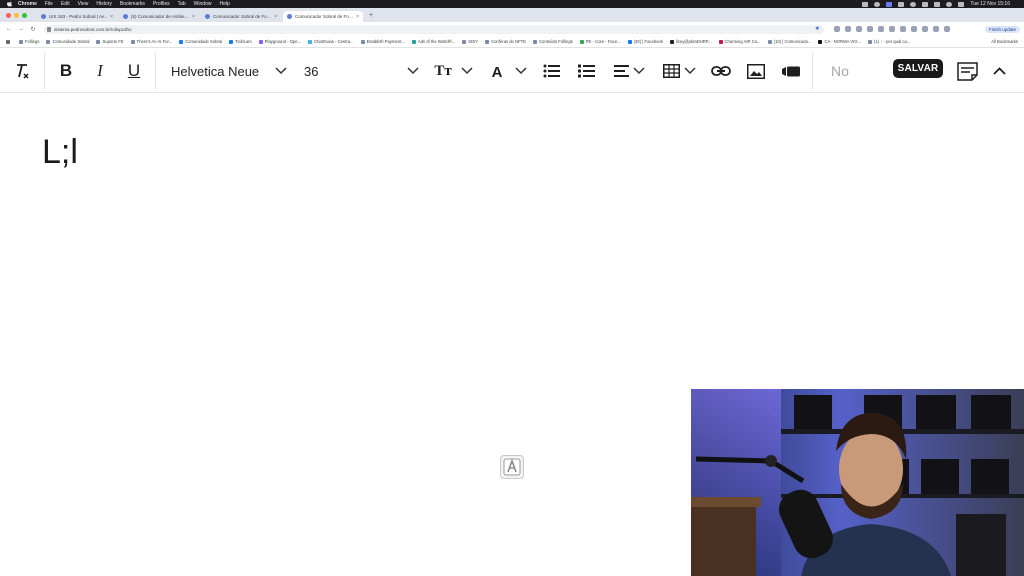 This screenshot has width=1024, height=576. I want to click on browser-tab: (5) Comunicador de Ambiente... ×, so click(159, 16).